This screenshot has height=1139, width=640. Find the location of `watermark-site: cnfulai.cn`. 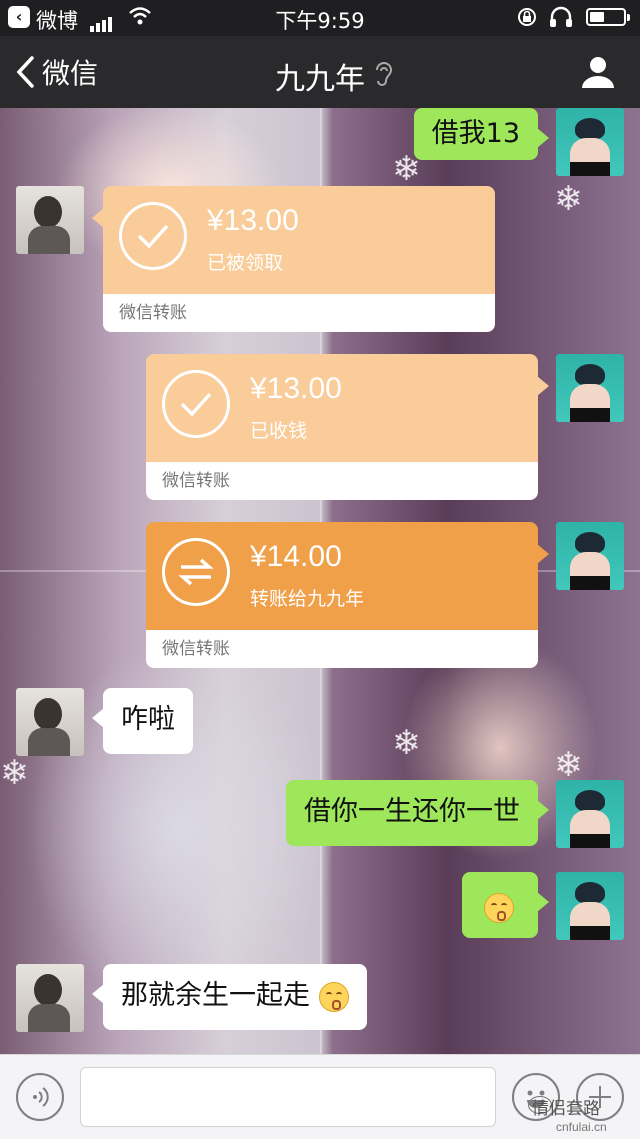

watermark-site: cnfulai.cn is located at coordinates (581, 1127).